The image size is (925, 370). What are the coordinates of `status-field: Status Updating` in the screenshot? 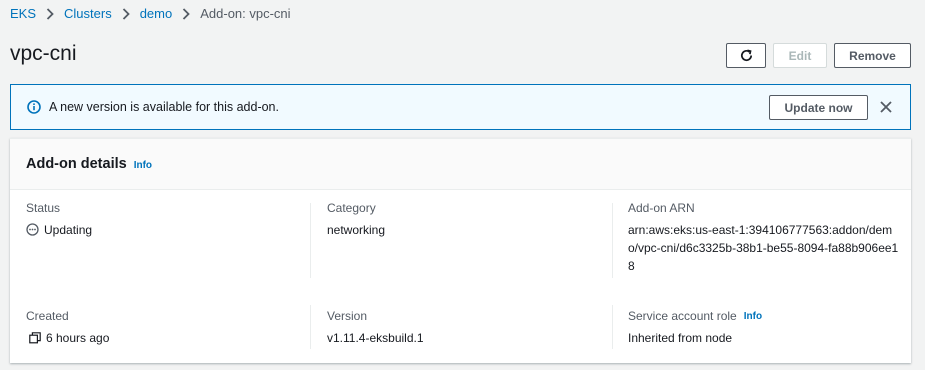 It's located at (168, 220).